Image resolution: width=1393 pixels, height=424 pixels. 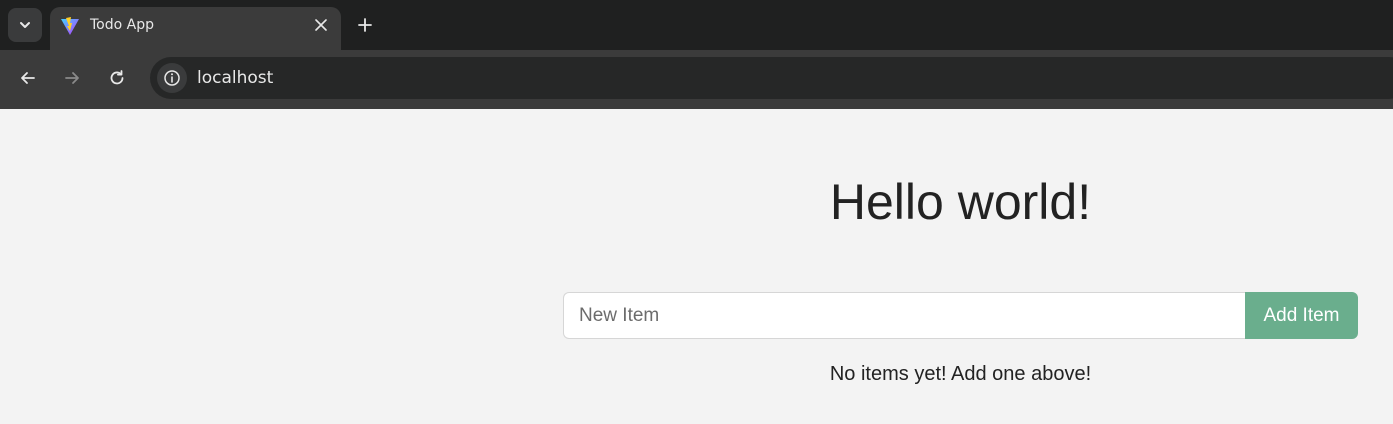 What do you see at coordinates (771, 78) in the screenshot?
I see `address-bar: localhost` at bounding box center [771, 78].